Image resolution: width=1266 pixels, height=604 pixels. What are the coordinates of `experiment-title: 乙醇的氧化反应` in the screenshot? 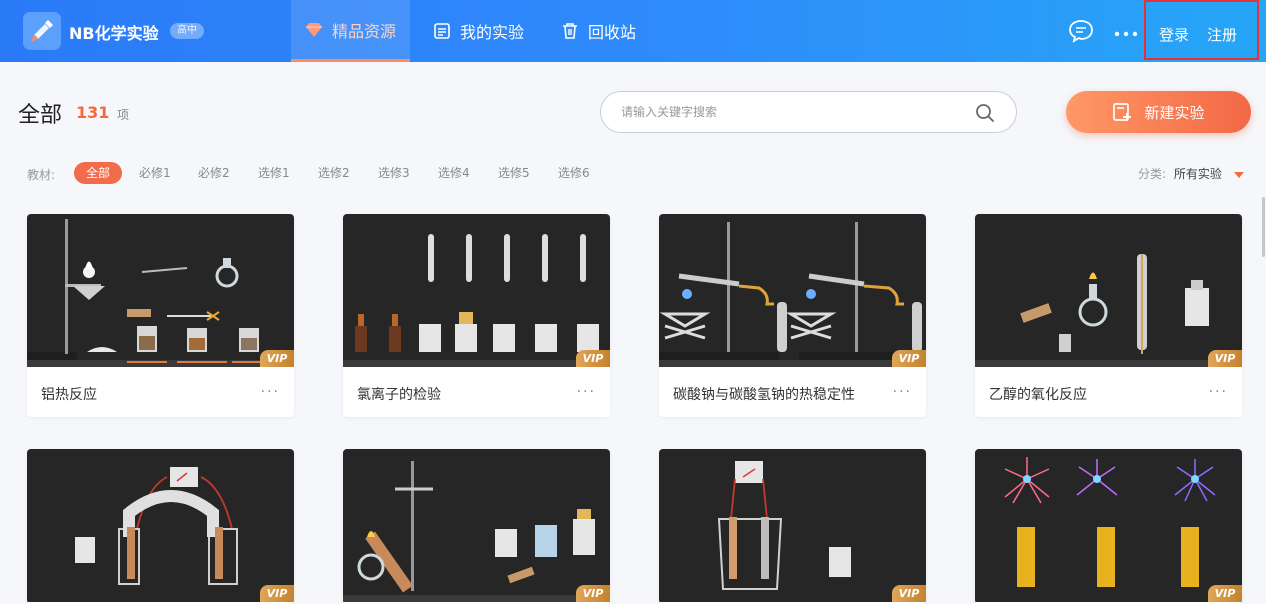 It's located at (1038, 395).